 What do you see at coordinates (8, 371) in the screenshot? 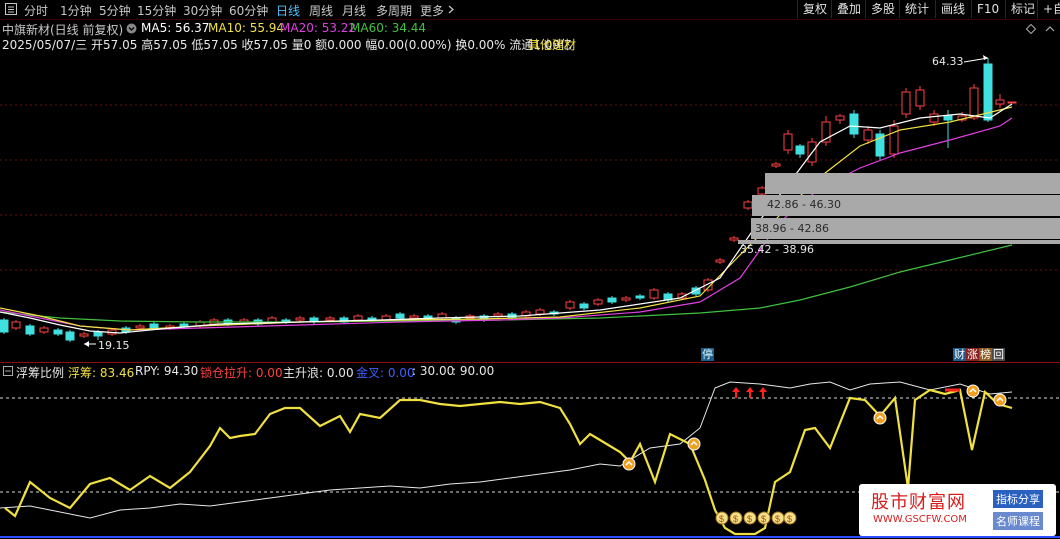
I see `indicator-menu-icon` at bounding box center [8, 371].